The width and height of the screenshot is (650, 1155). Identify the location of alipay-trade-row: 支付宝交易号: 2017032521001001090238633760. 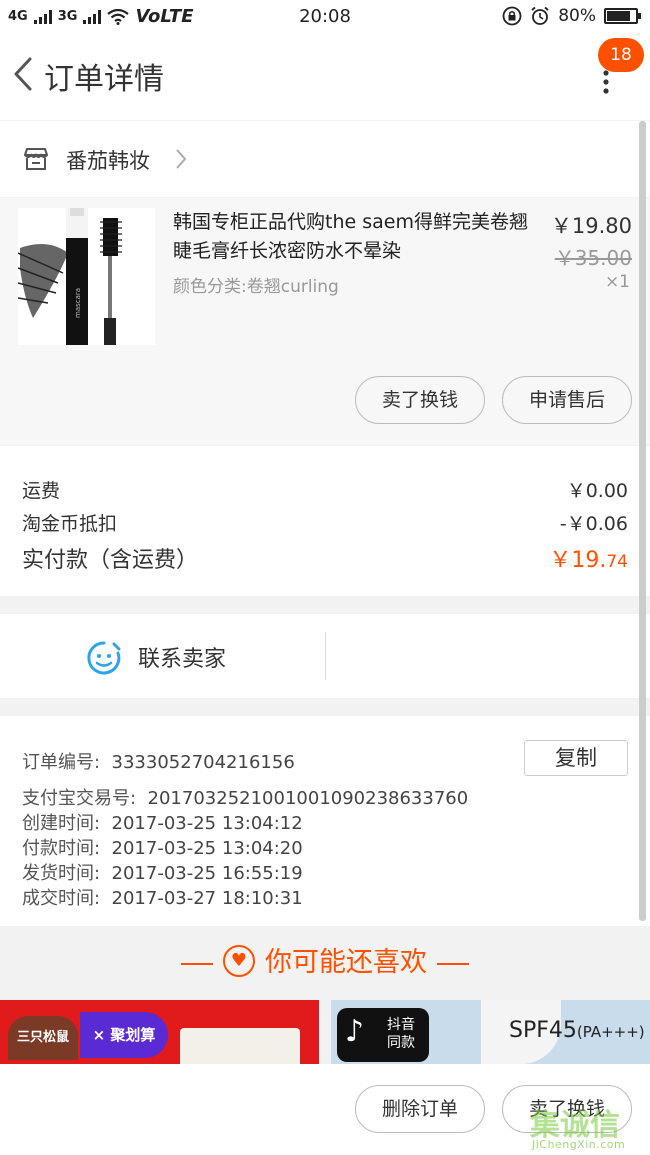
(245, 797).